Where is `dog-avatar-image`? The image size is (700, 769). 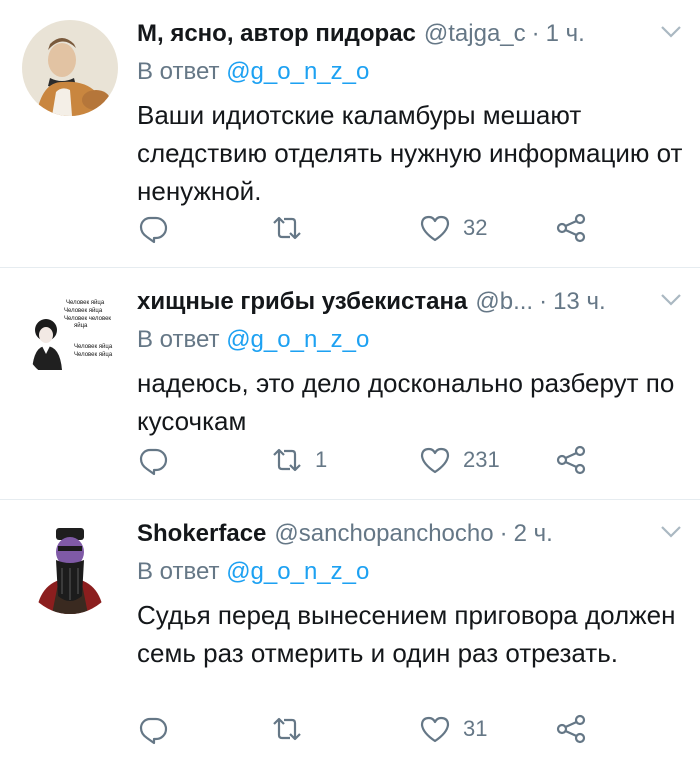 dog-avatar-image is located at coordinates (70, 68).